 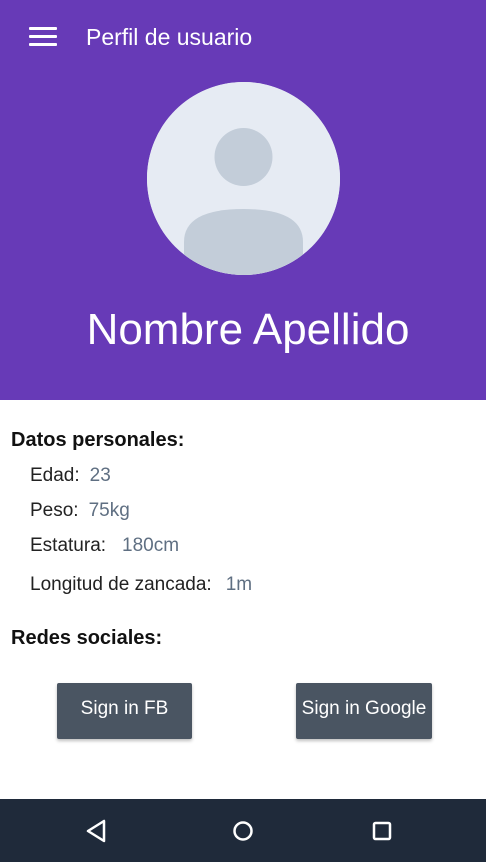 What do you see at coordinates (364, 711) in the screenshot?
I see `sign-in-google-button: Sign in Google` at bounding box center [364, 711].